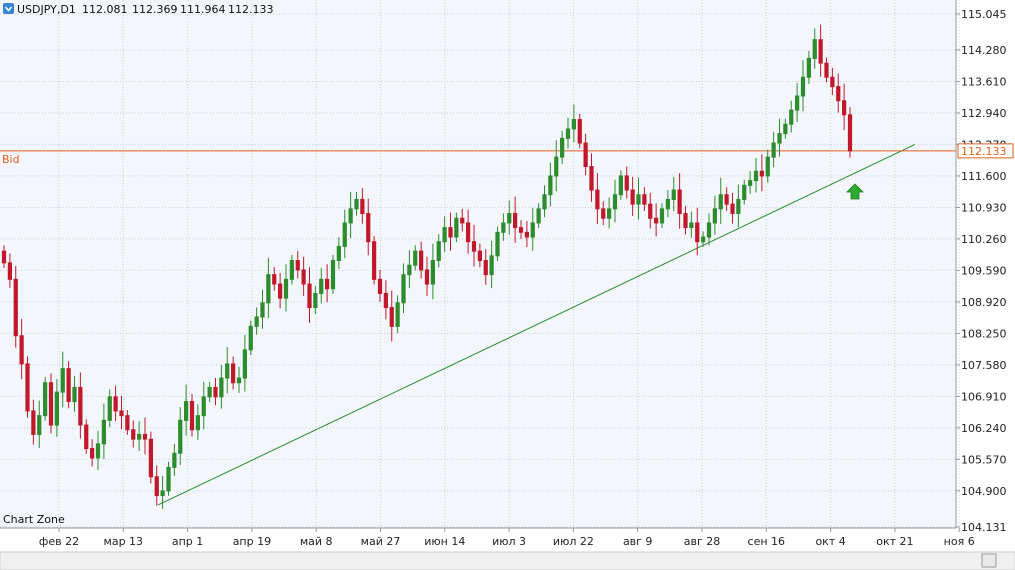 Image resolution: width=1015 pixels, height=570 pixels. What do you see at coordinates (984, 428) in the screenshot?
I see `price-tick-label: 106.240` at bounding box center [984, 428].